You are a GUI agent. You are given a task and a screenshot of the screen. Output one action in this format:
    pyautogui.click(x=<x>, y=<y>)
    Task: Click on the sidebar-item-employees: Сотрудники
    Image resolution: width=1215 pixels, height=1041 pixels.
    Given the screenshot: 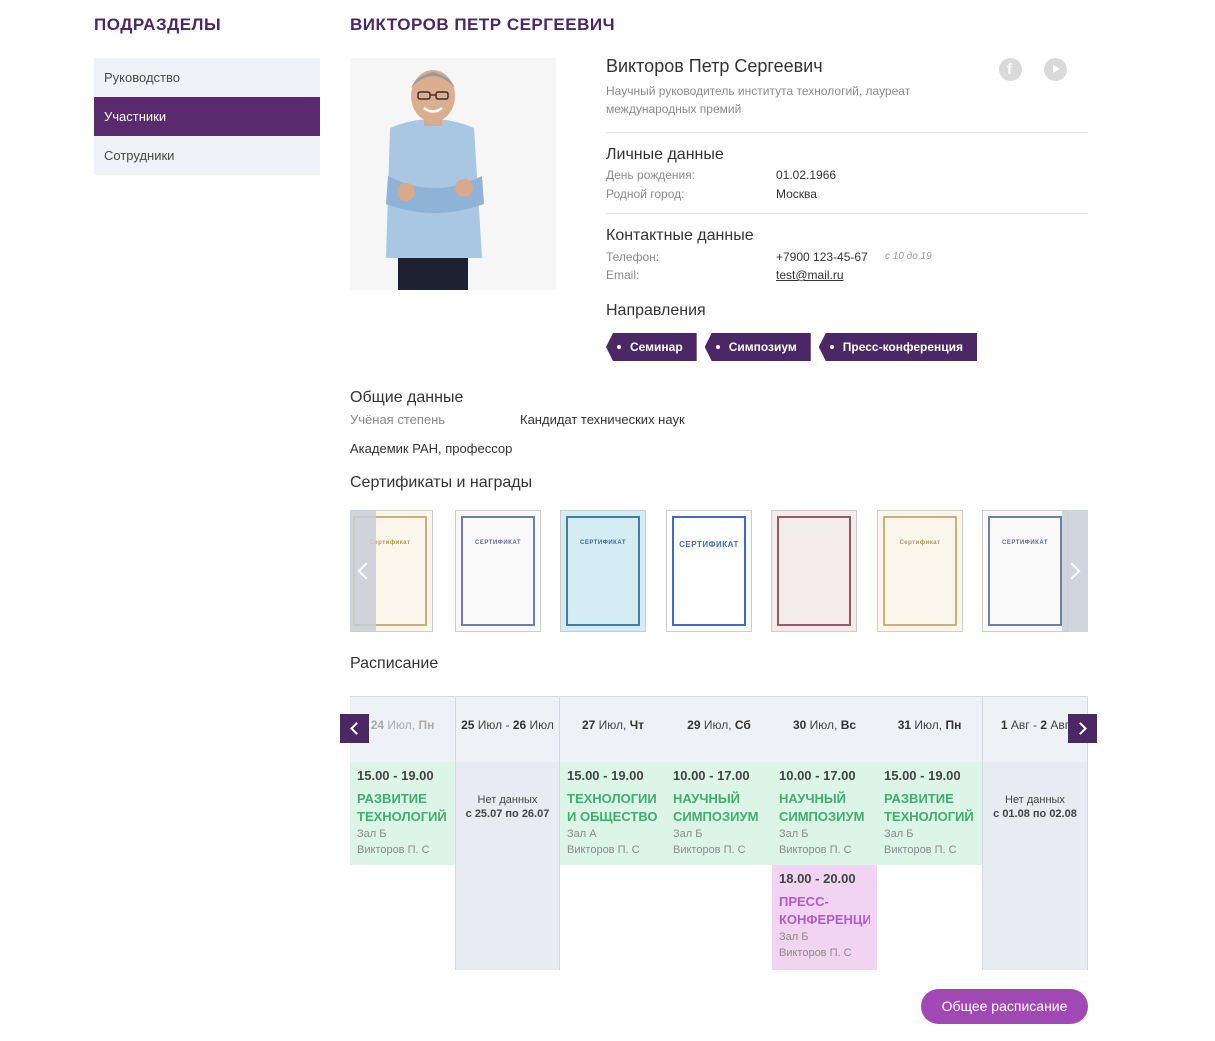 What is the action you would take?
    pyautogui.click(x=207, y=155)
    